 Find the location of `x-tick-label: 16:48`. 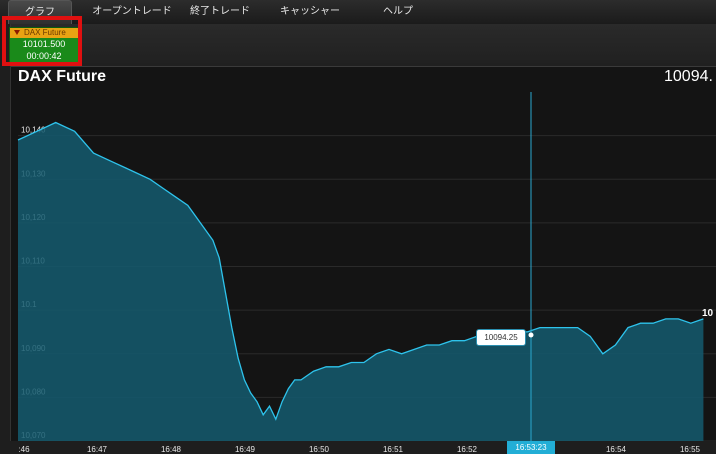

x-tick-label: 16:48 is located at coordinates (171, 449).